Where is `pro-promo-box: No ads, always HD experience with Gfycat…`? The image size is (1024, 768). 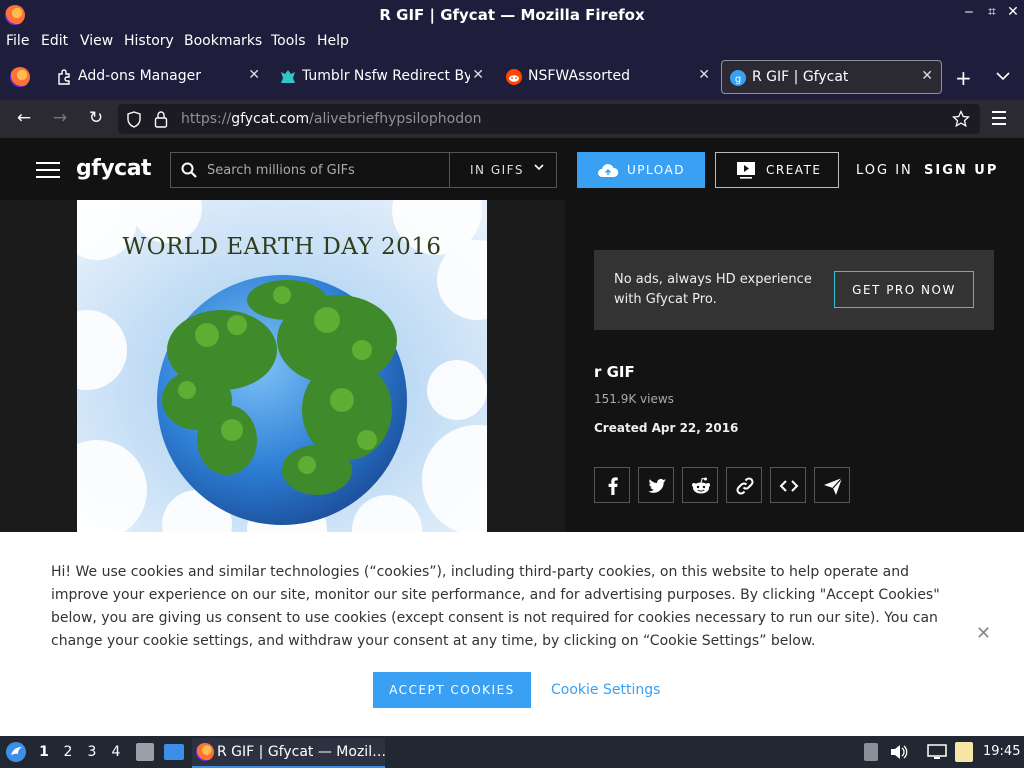 pro-promo-box: No ads, always HD experience with Gfycat… is located at coordinates (794, 290).